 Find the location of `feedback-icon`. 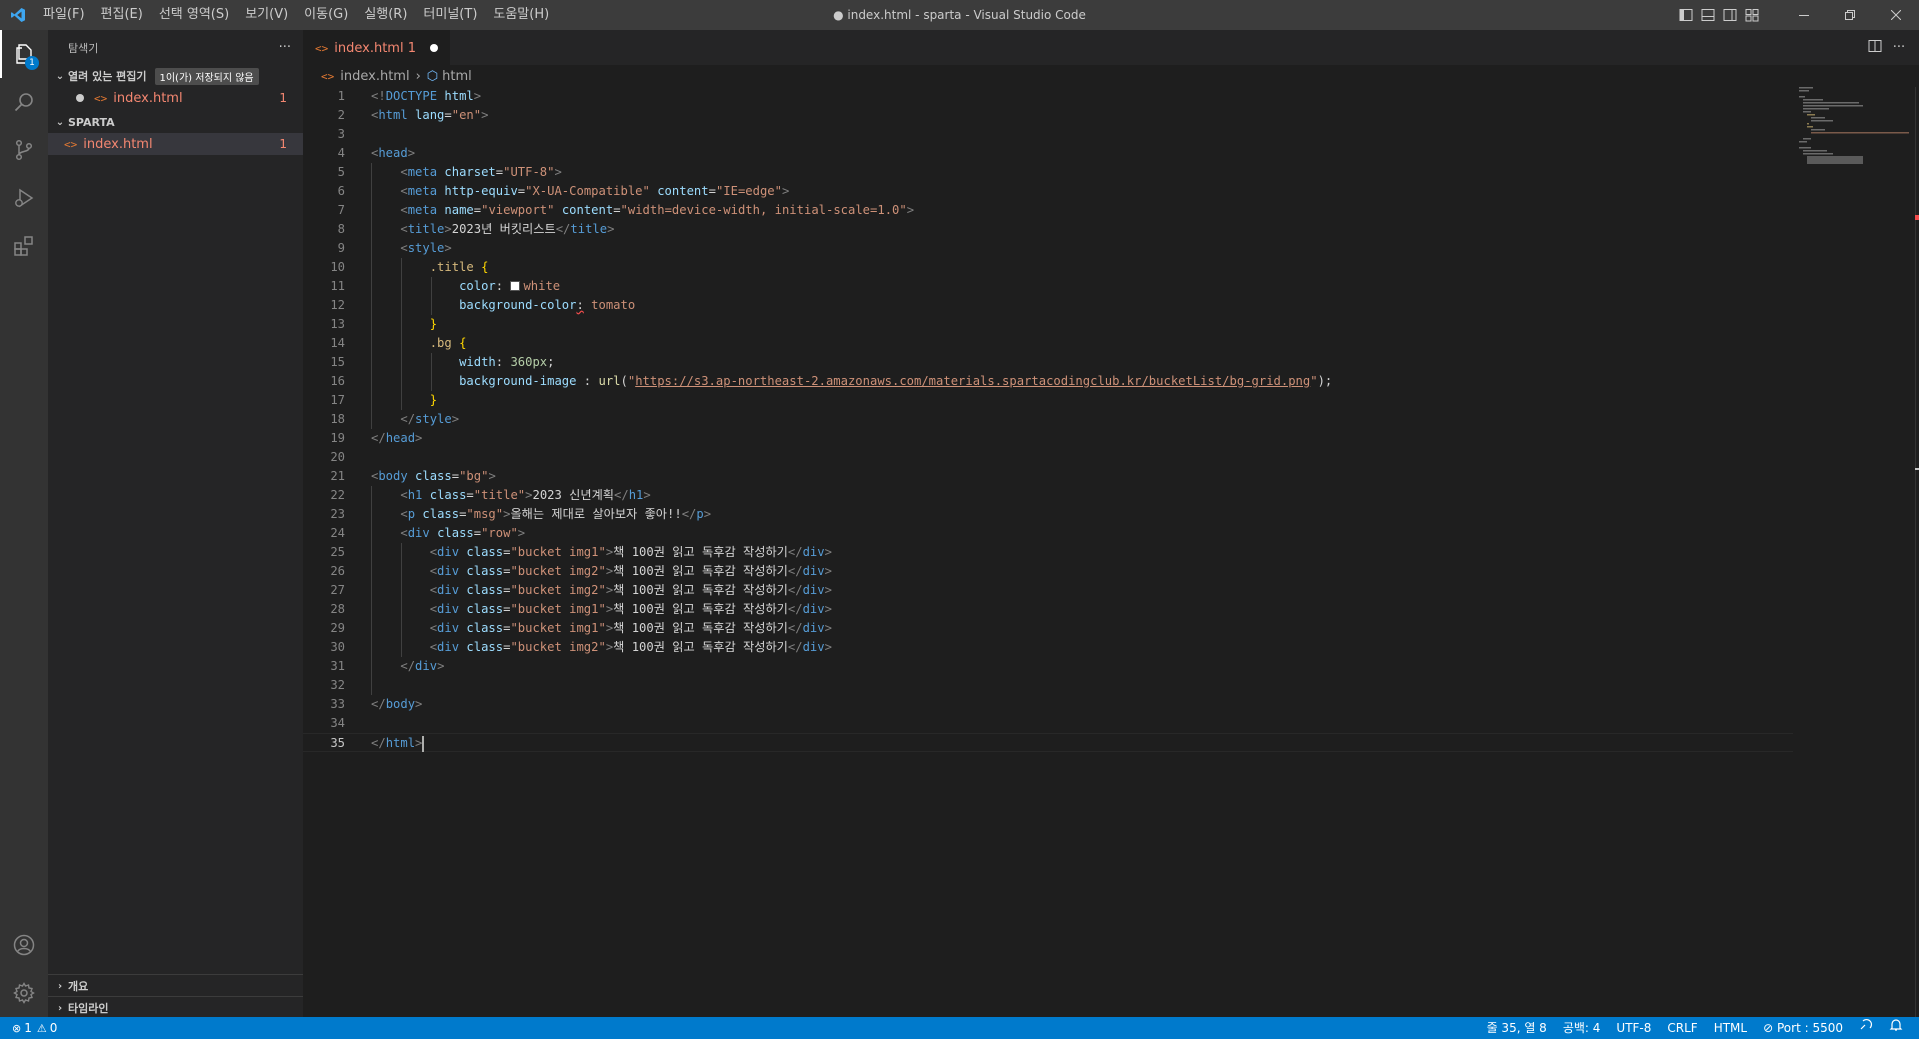

feedback-icon is located at coordinates (1866, 1028).